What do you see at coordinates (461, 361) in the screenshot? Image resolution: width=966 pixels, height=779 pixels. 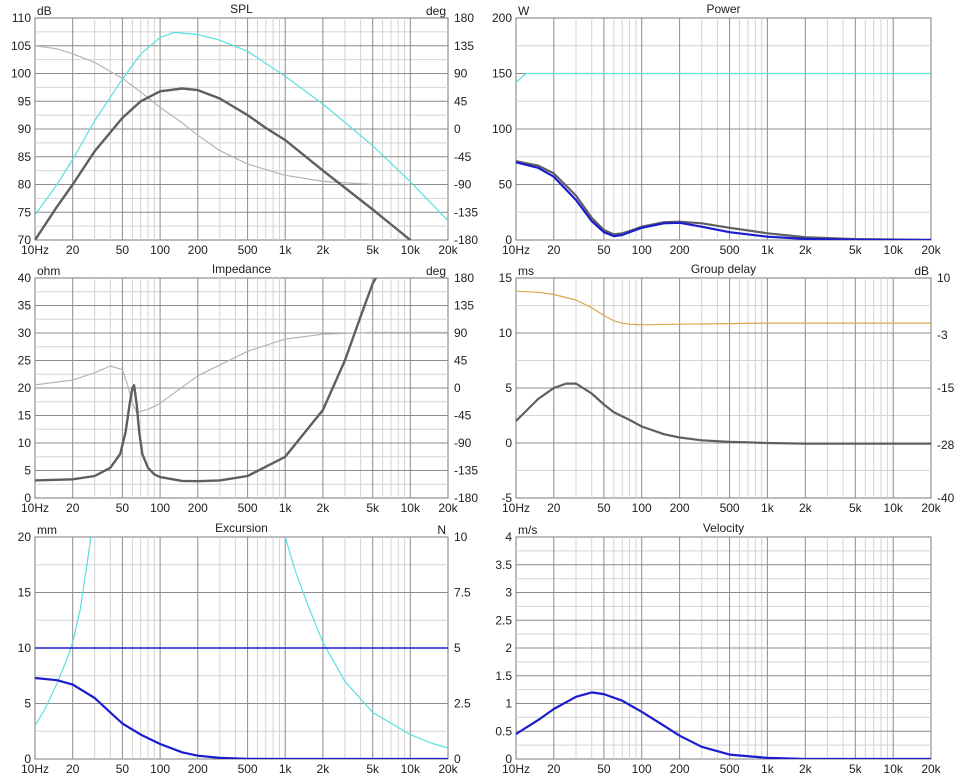 I see `y2-tick-label: 45` at bounding box center [461, 361].